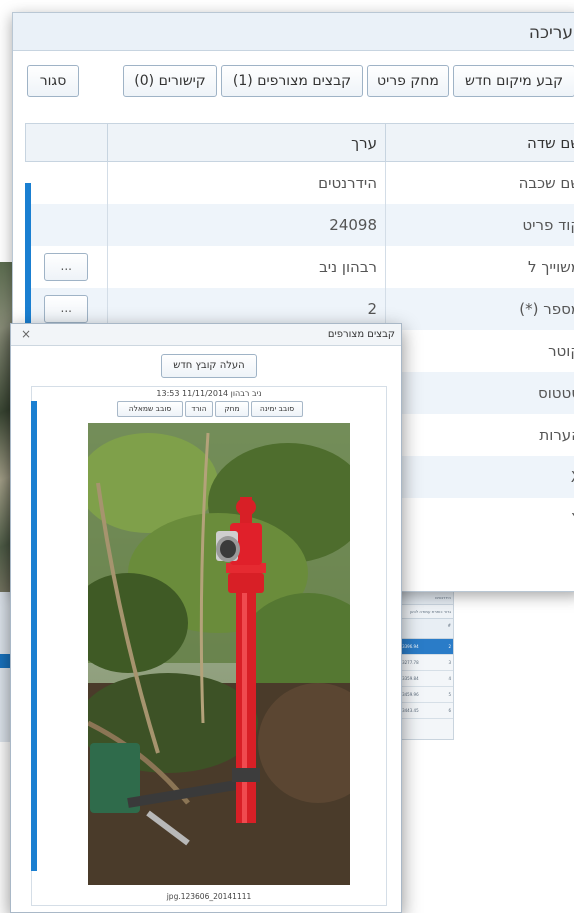  Describe the element at coordinates (480, 225) in the screenshot. I see `field-name: קוד פריט` at that location.